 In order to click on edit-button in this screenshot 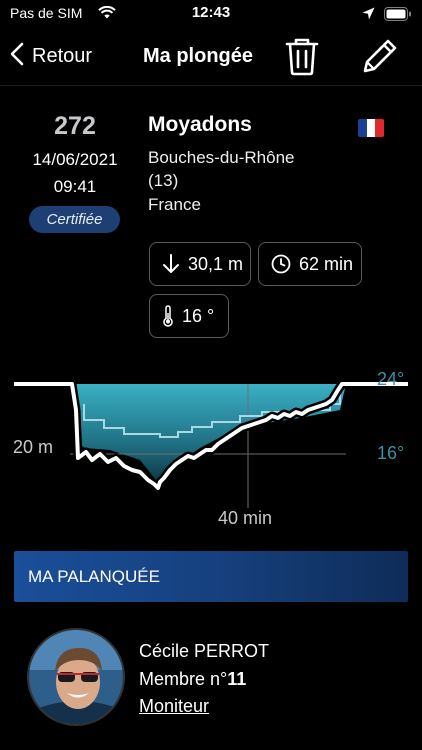, I will do `click(380, 58)`.